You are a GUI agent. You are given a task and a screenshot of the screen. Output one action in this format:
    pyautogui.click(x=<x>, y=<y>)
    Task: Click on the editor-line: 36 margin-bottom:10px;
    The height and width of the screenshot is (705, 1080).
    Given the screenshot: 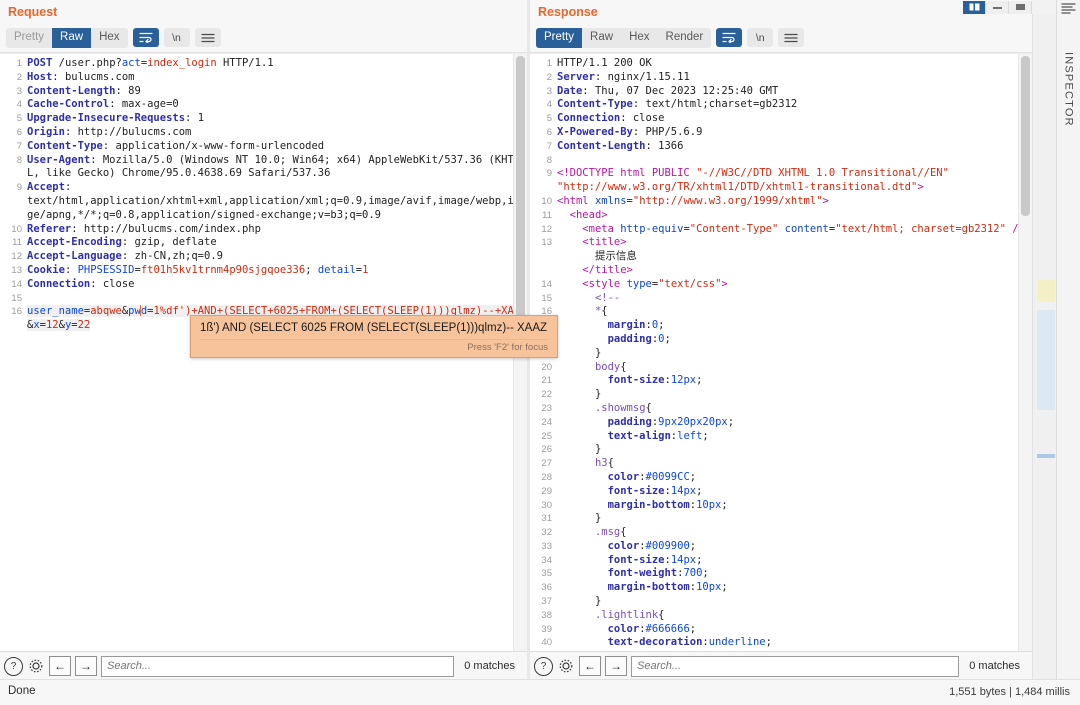 What is the action you would take?
    pyautogui.click(x=781, y=588)
    